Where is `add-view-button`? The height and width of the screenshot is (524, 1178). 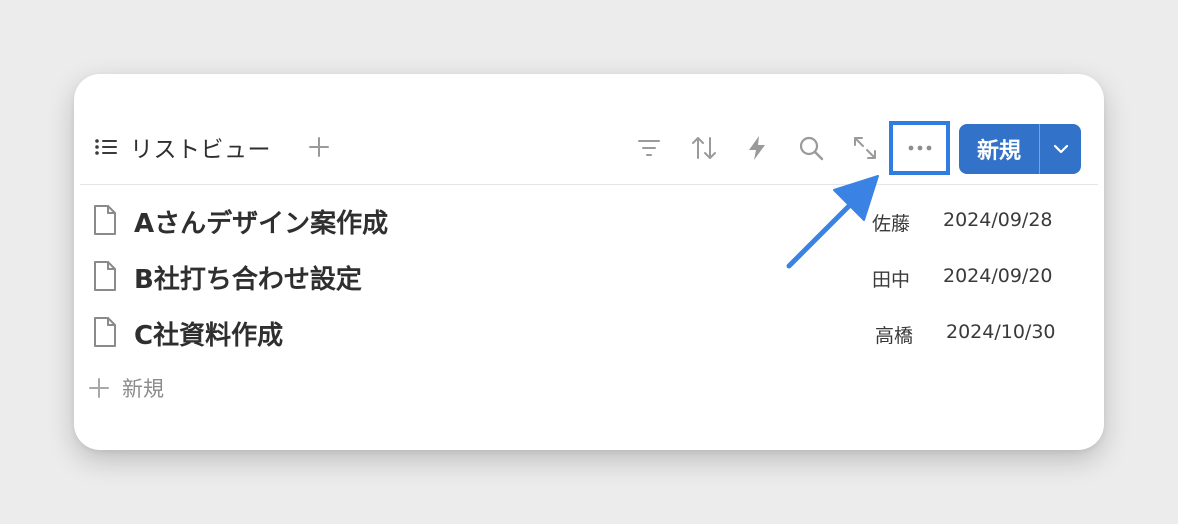 add-view-button is located at coordinates (319, 147).